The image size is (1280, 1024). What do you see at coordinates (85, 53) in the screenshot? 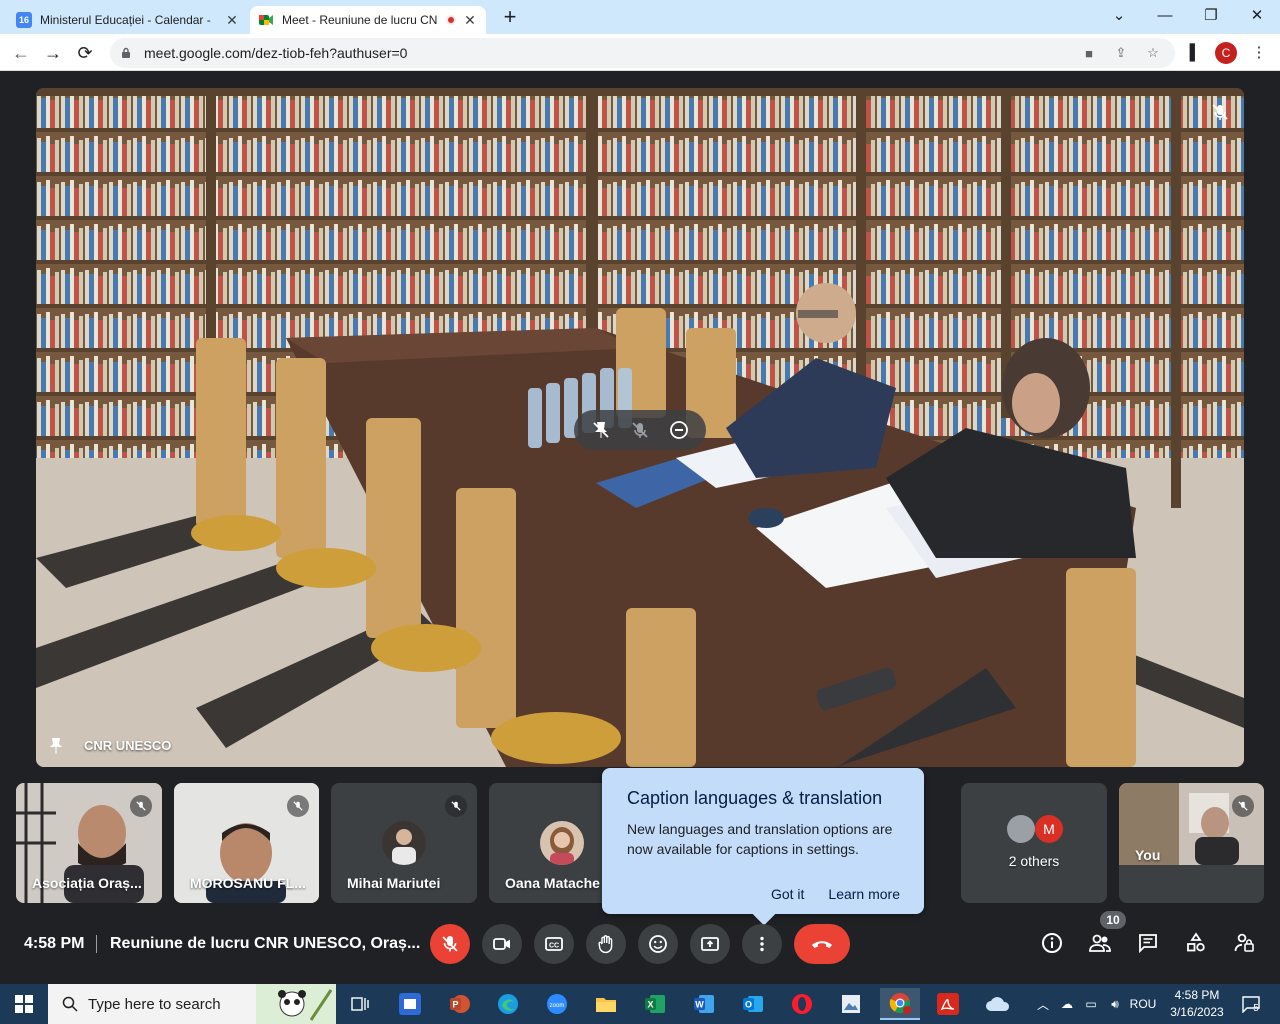
I see `reload-button: ⟳` at bounding box center [85, 53].